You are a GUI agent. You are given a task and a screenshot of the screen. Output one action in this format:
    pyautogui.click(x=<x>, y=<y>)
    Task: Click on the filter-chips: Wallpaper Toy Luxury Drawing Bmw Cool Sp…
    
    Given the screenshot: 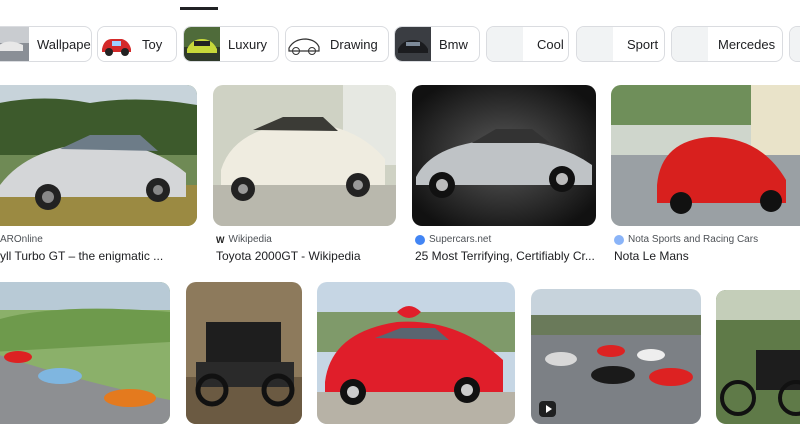 What is the action you would take?
    pyautogui.click(x=400, y=45)
    